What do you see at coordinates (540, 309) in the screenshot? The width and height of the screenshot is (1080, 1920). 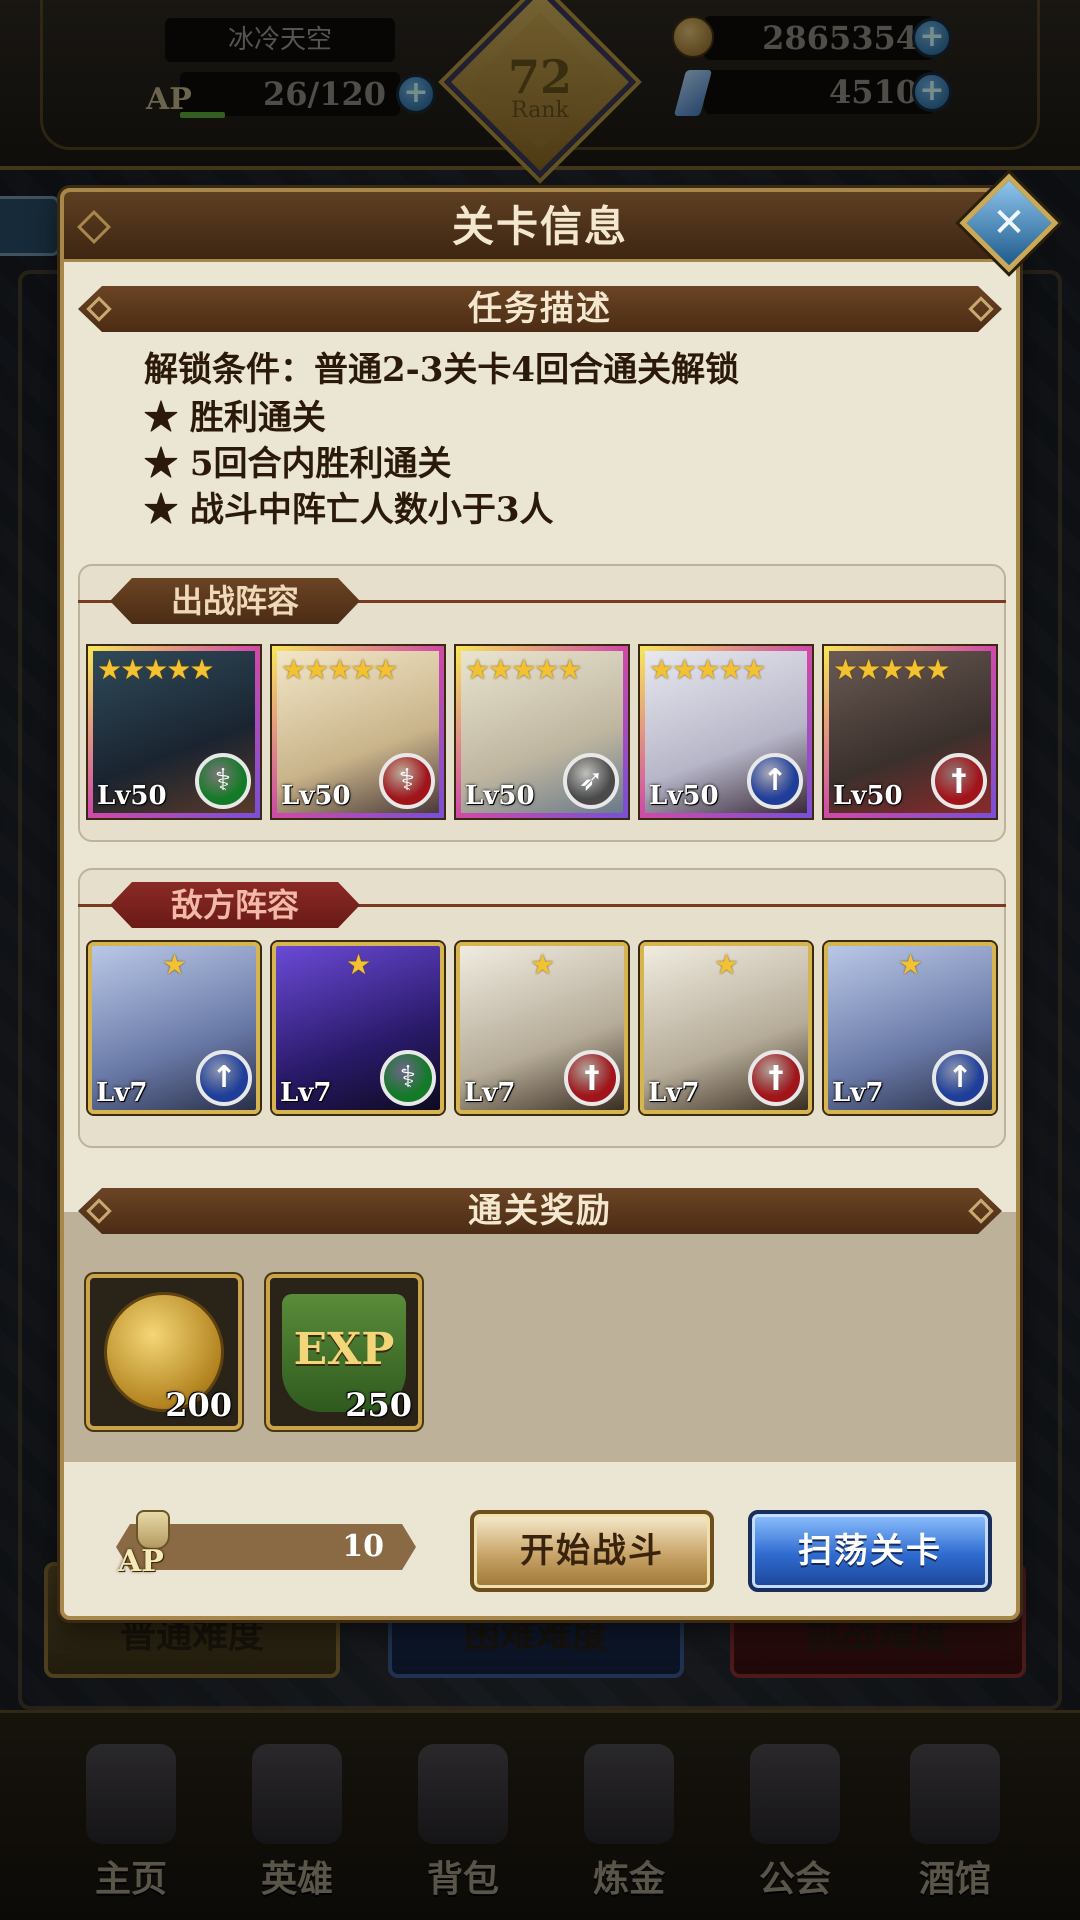 I see `task-section-title: 任务描述` at bounding box center [540, 309].